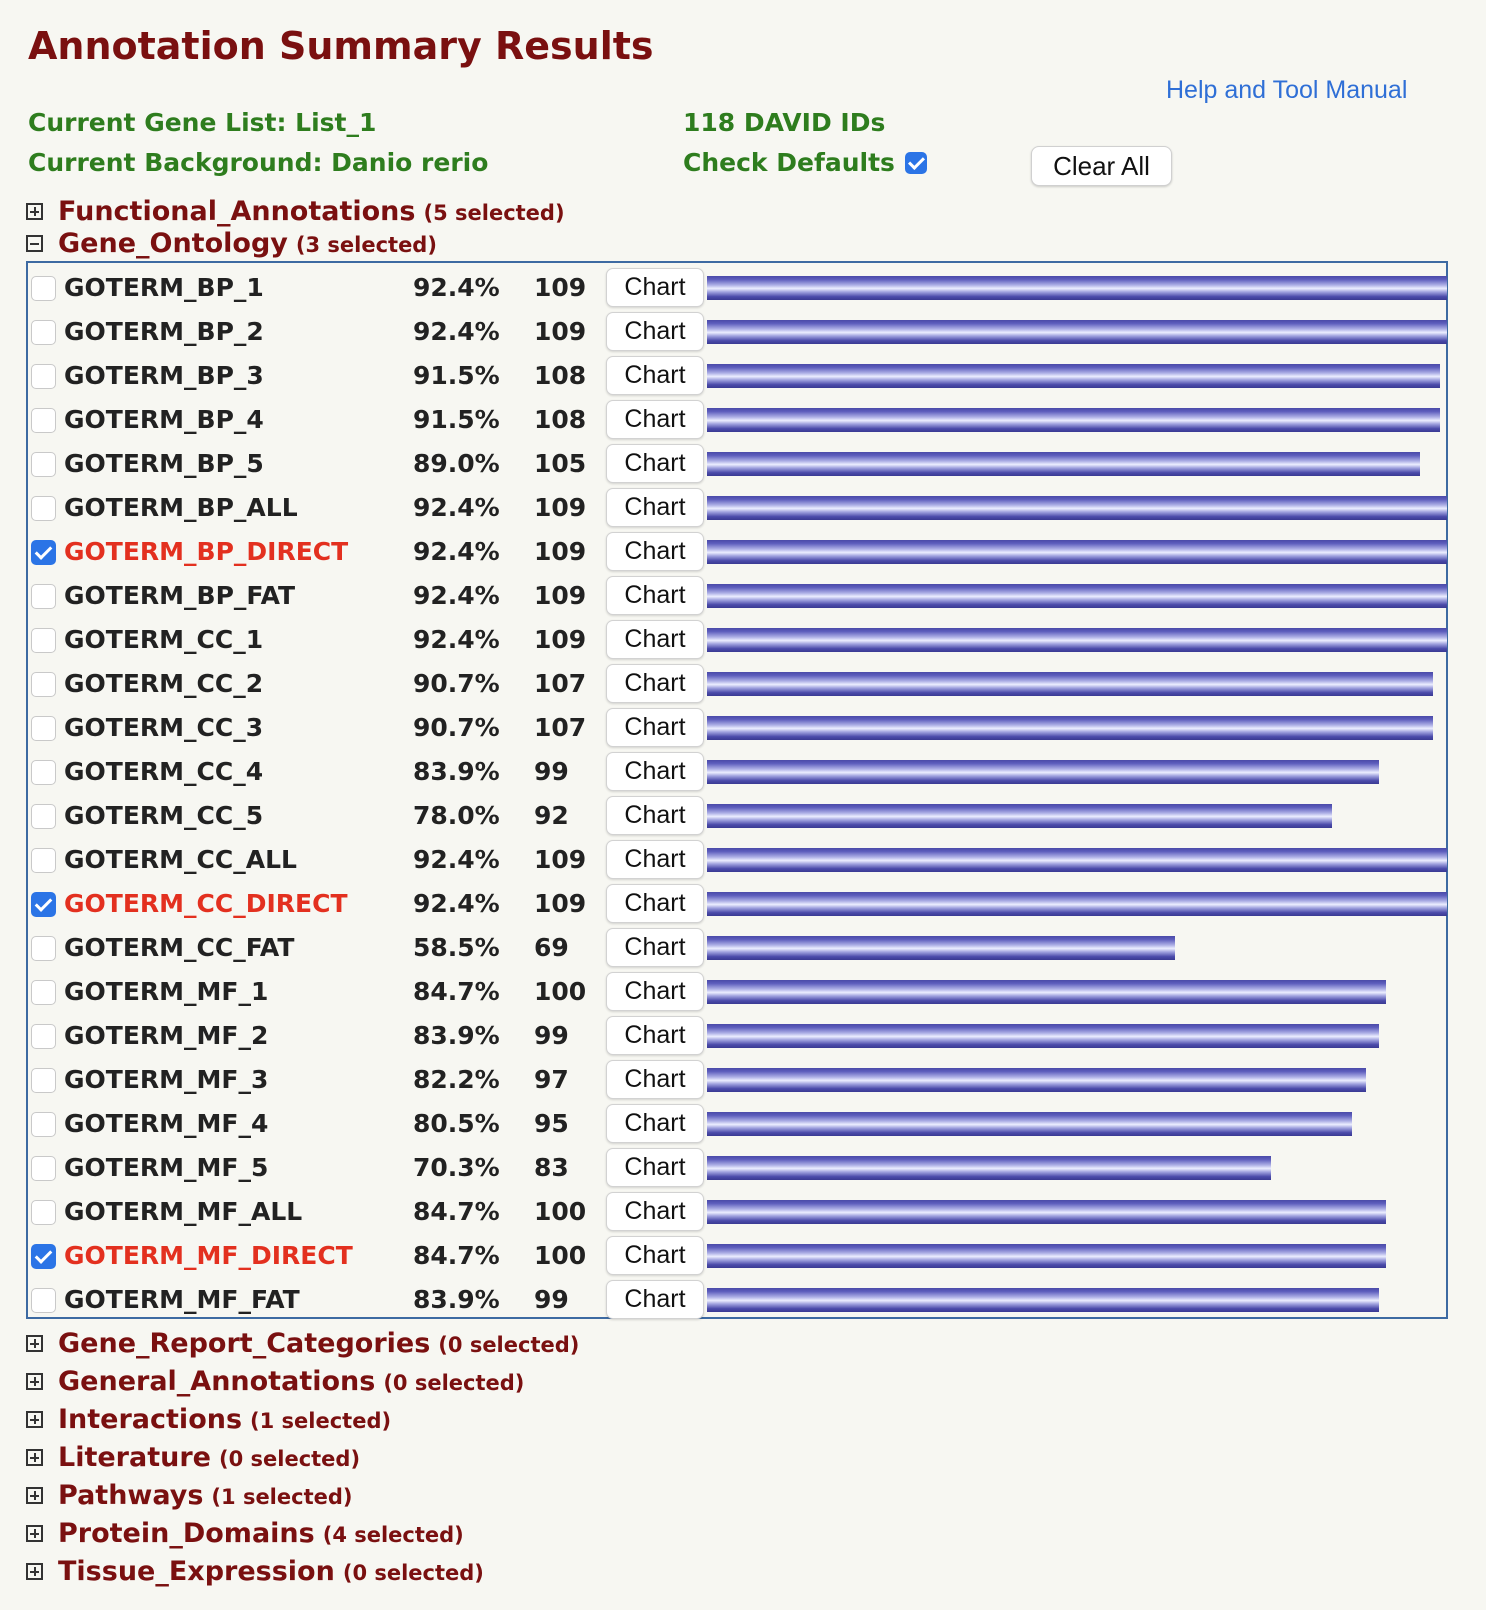 The width and height of the screenshot is (1486, 1610). What do you see at coordinates (1286, 90) in the screenshot?
I see `help-link: Help and Tool Manual` at bounding box center [1286, 90].